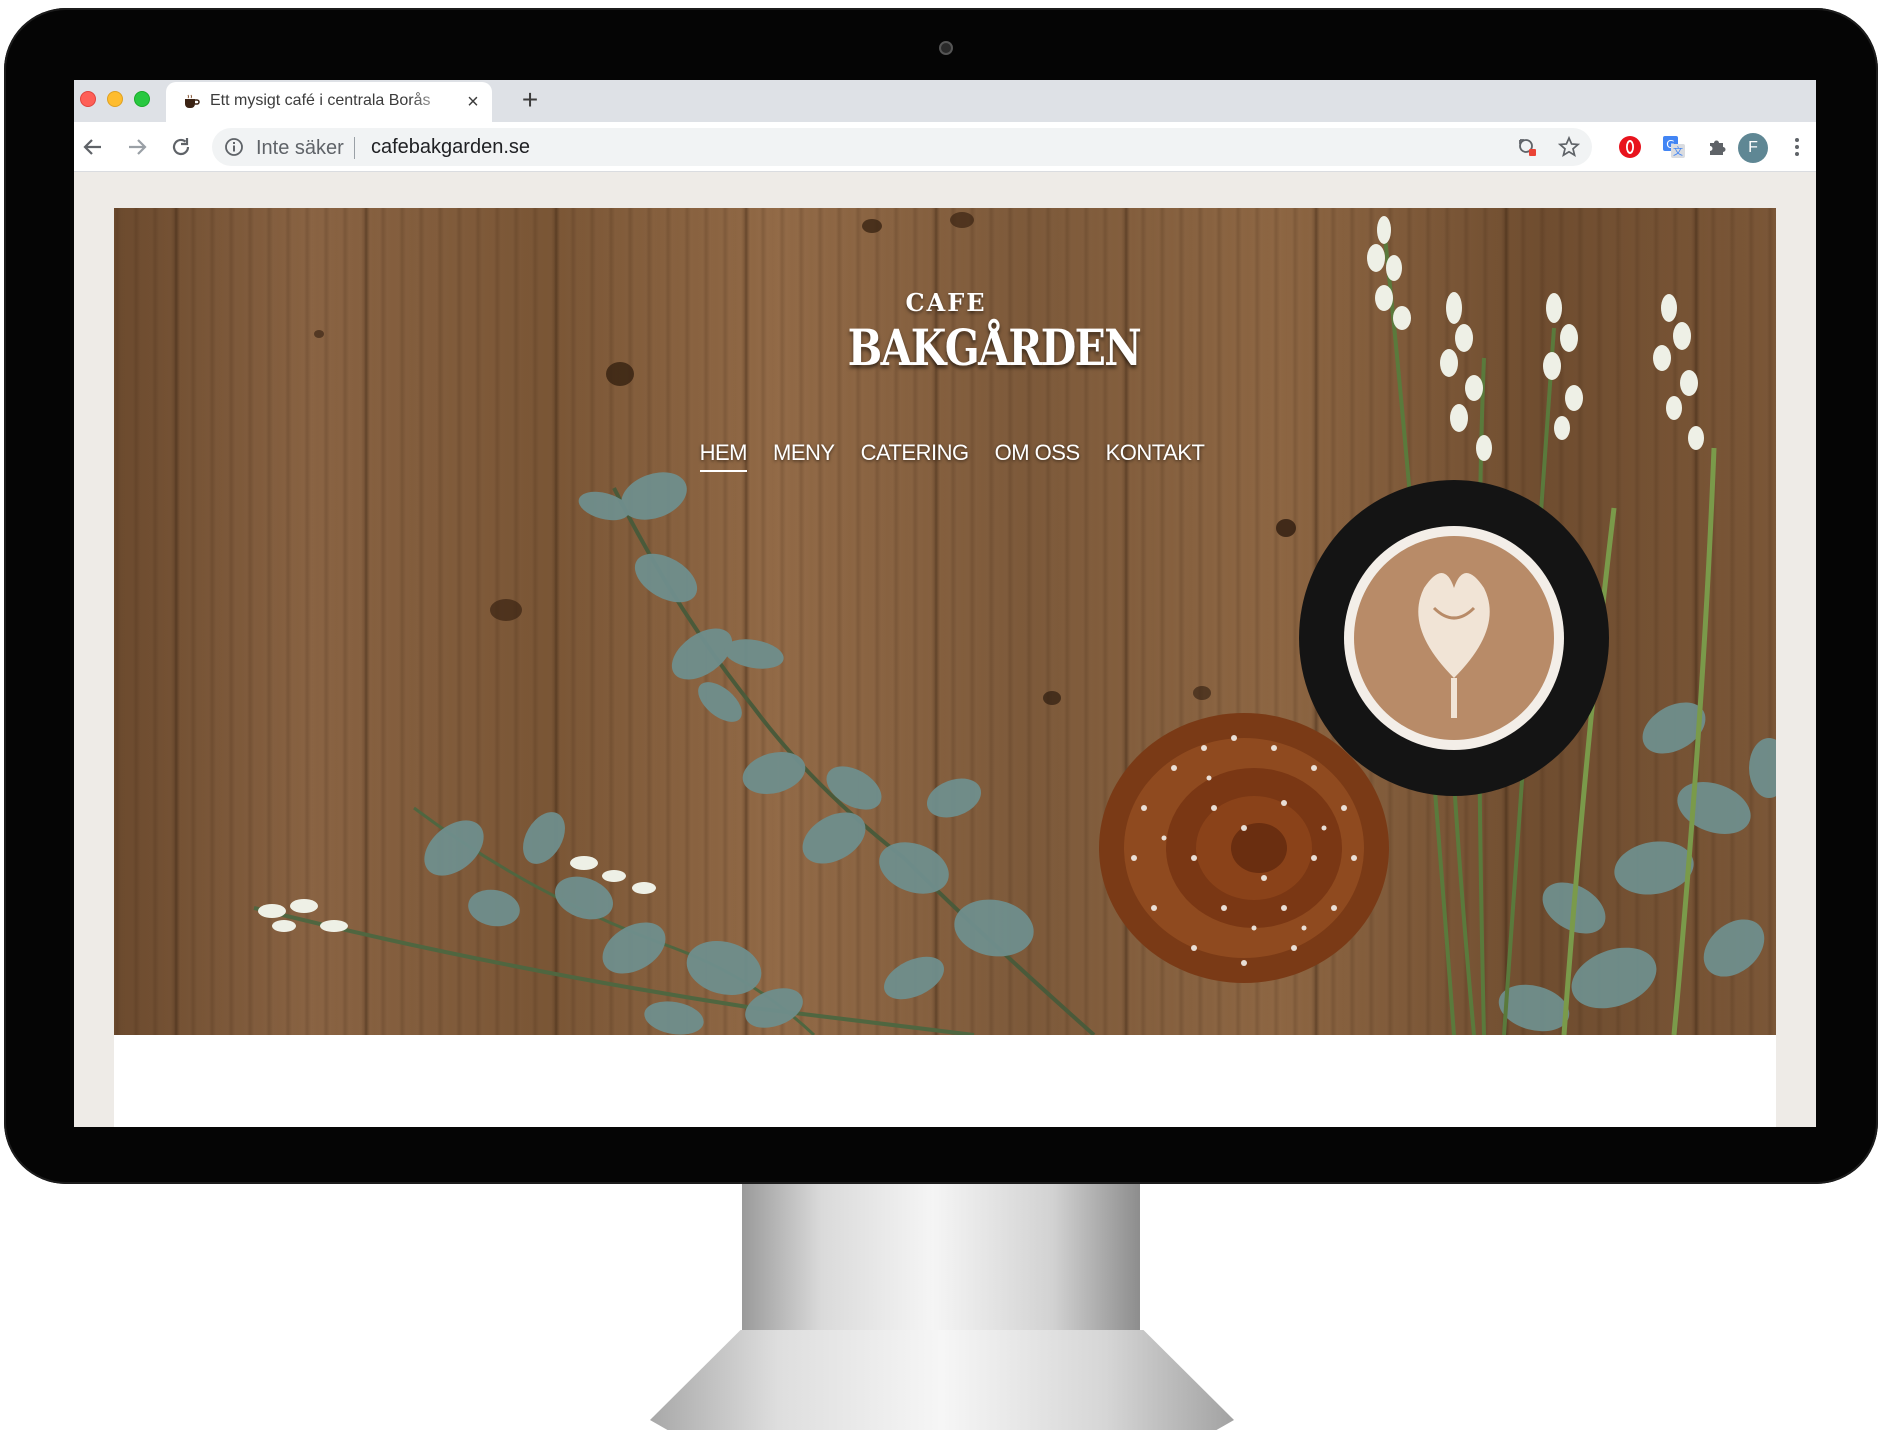 The width and height of the screenshot is (1878, 1444). What do you see at coordinates (946, 302) in the screenshot?
I see `logo-cafe-text: CAFE` at bounding box center [946, 302].